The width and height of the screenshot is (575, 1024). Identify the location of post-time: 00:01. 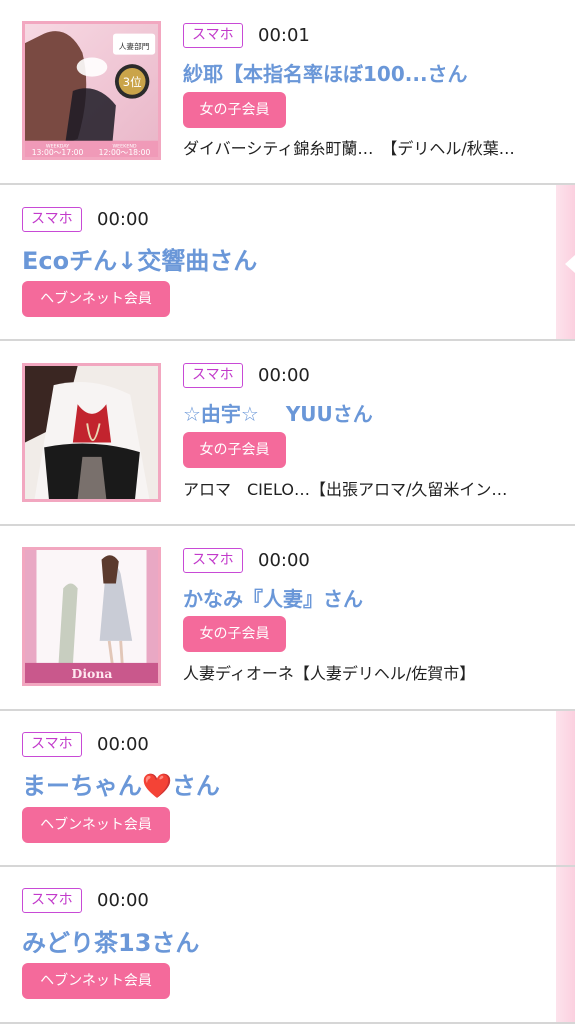
(284, 35).